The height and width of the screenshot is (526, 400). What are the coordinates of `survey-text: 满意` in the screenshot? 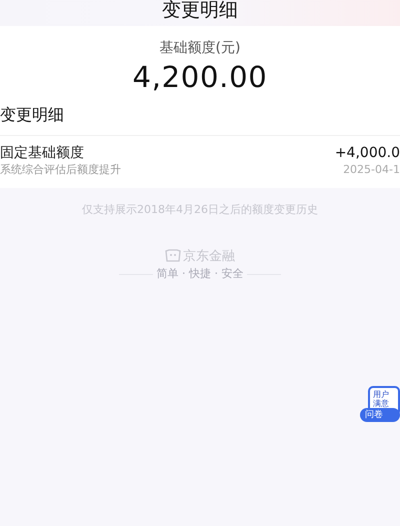 It's located at (381, 403).